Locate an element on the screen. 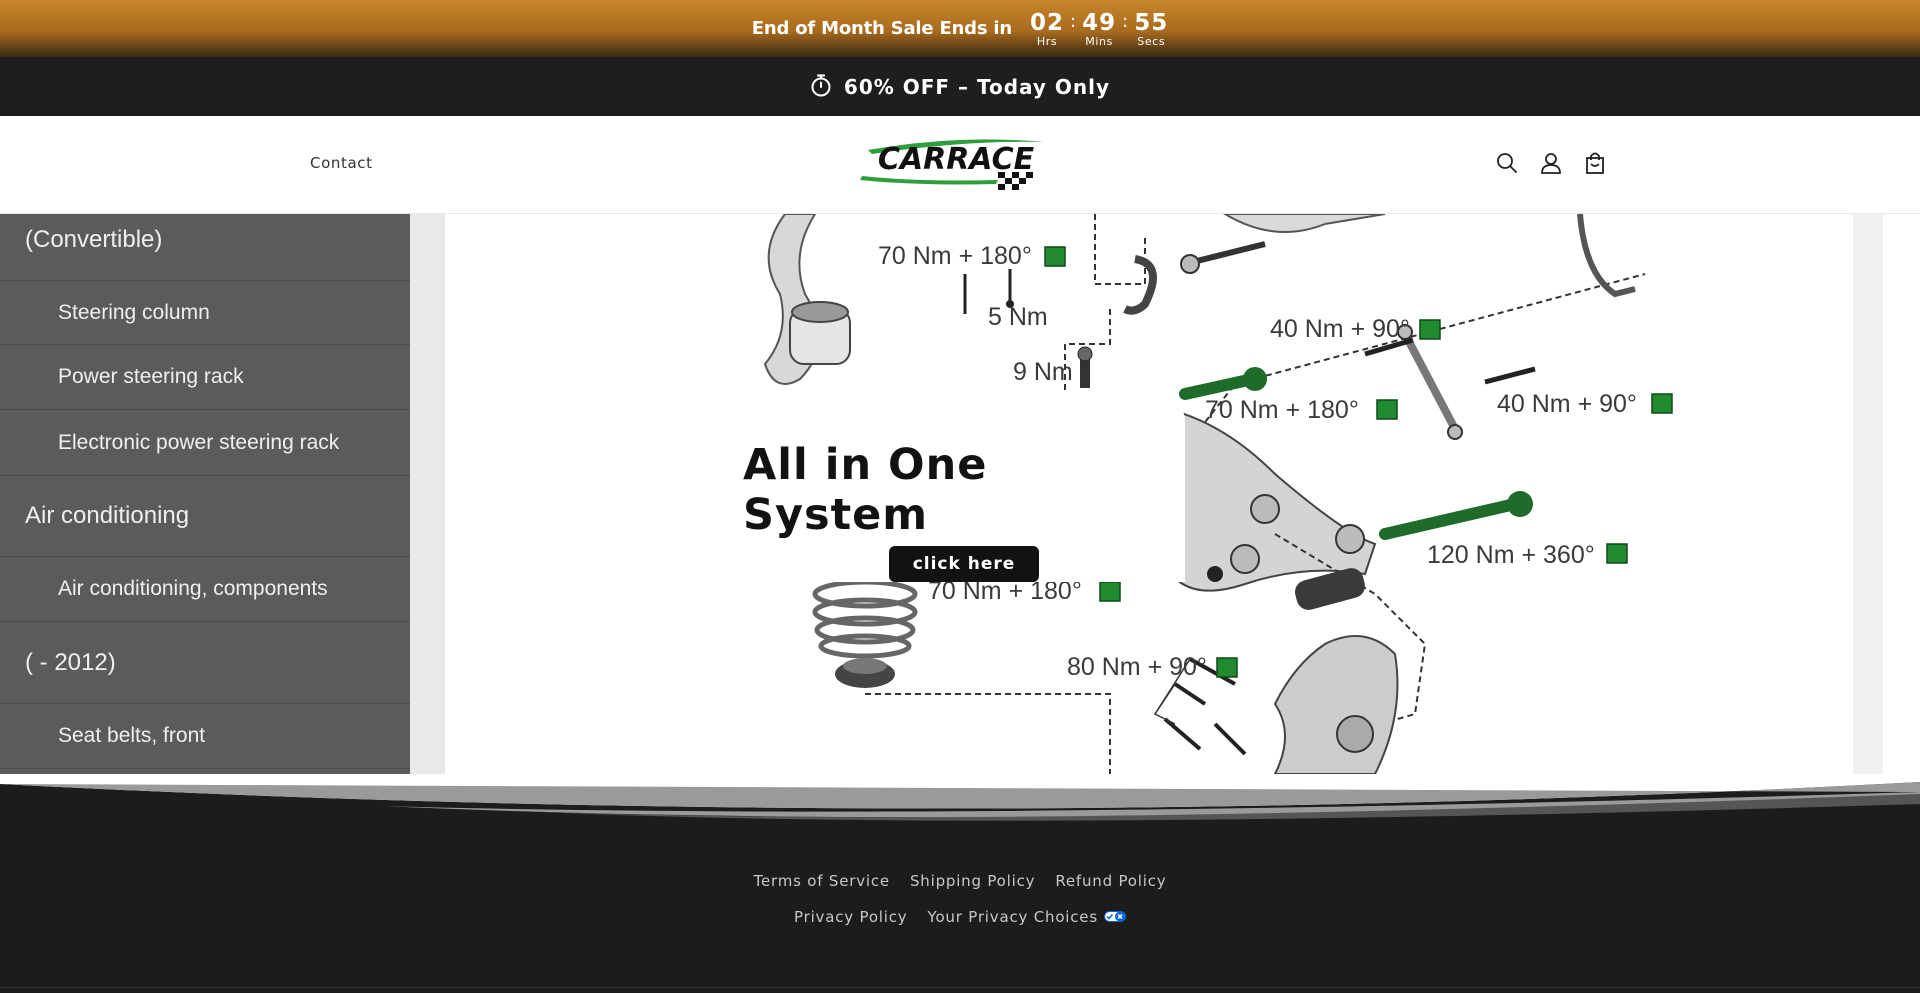 The height and width of the screenshot is (993, 1920). footer-wave-divider is located at coordinates (960, 804).